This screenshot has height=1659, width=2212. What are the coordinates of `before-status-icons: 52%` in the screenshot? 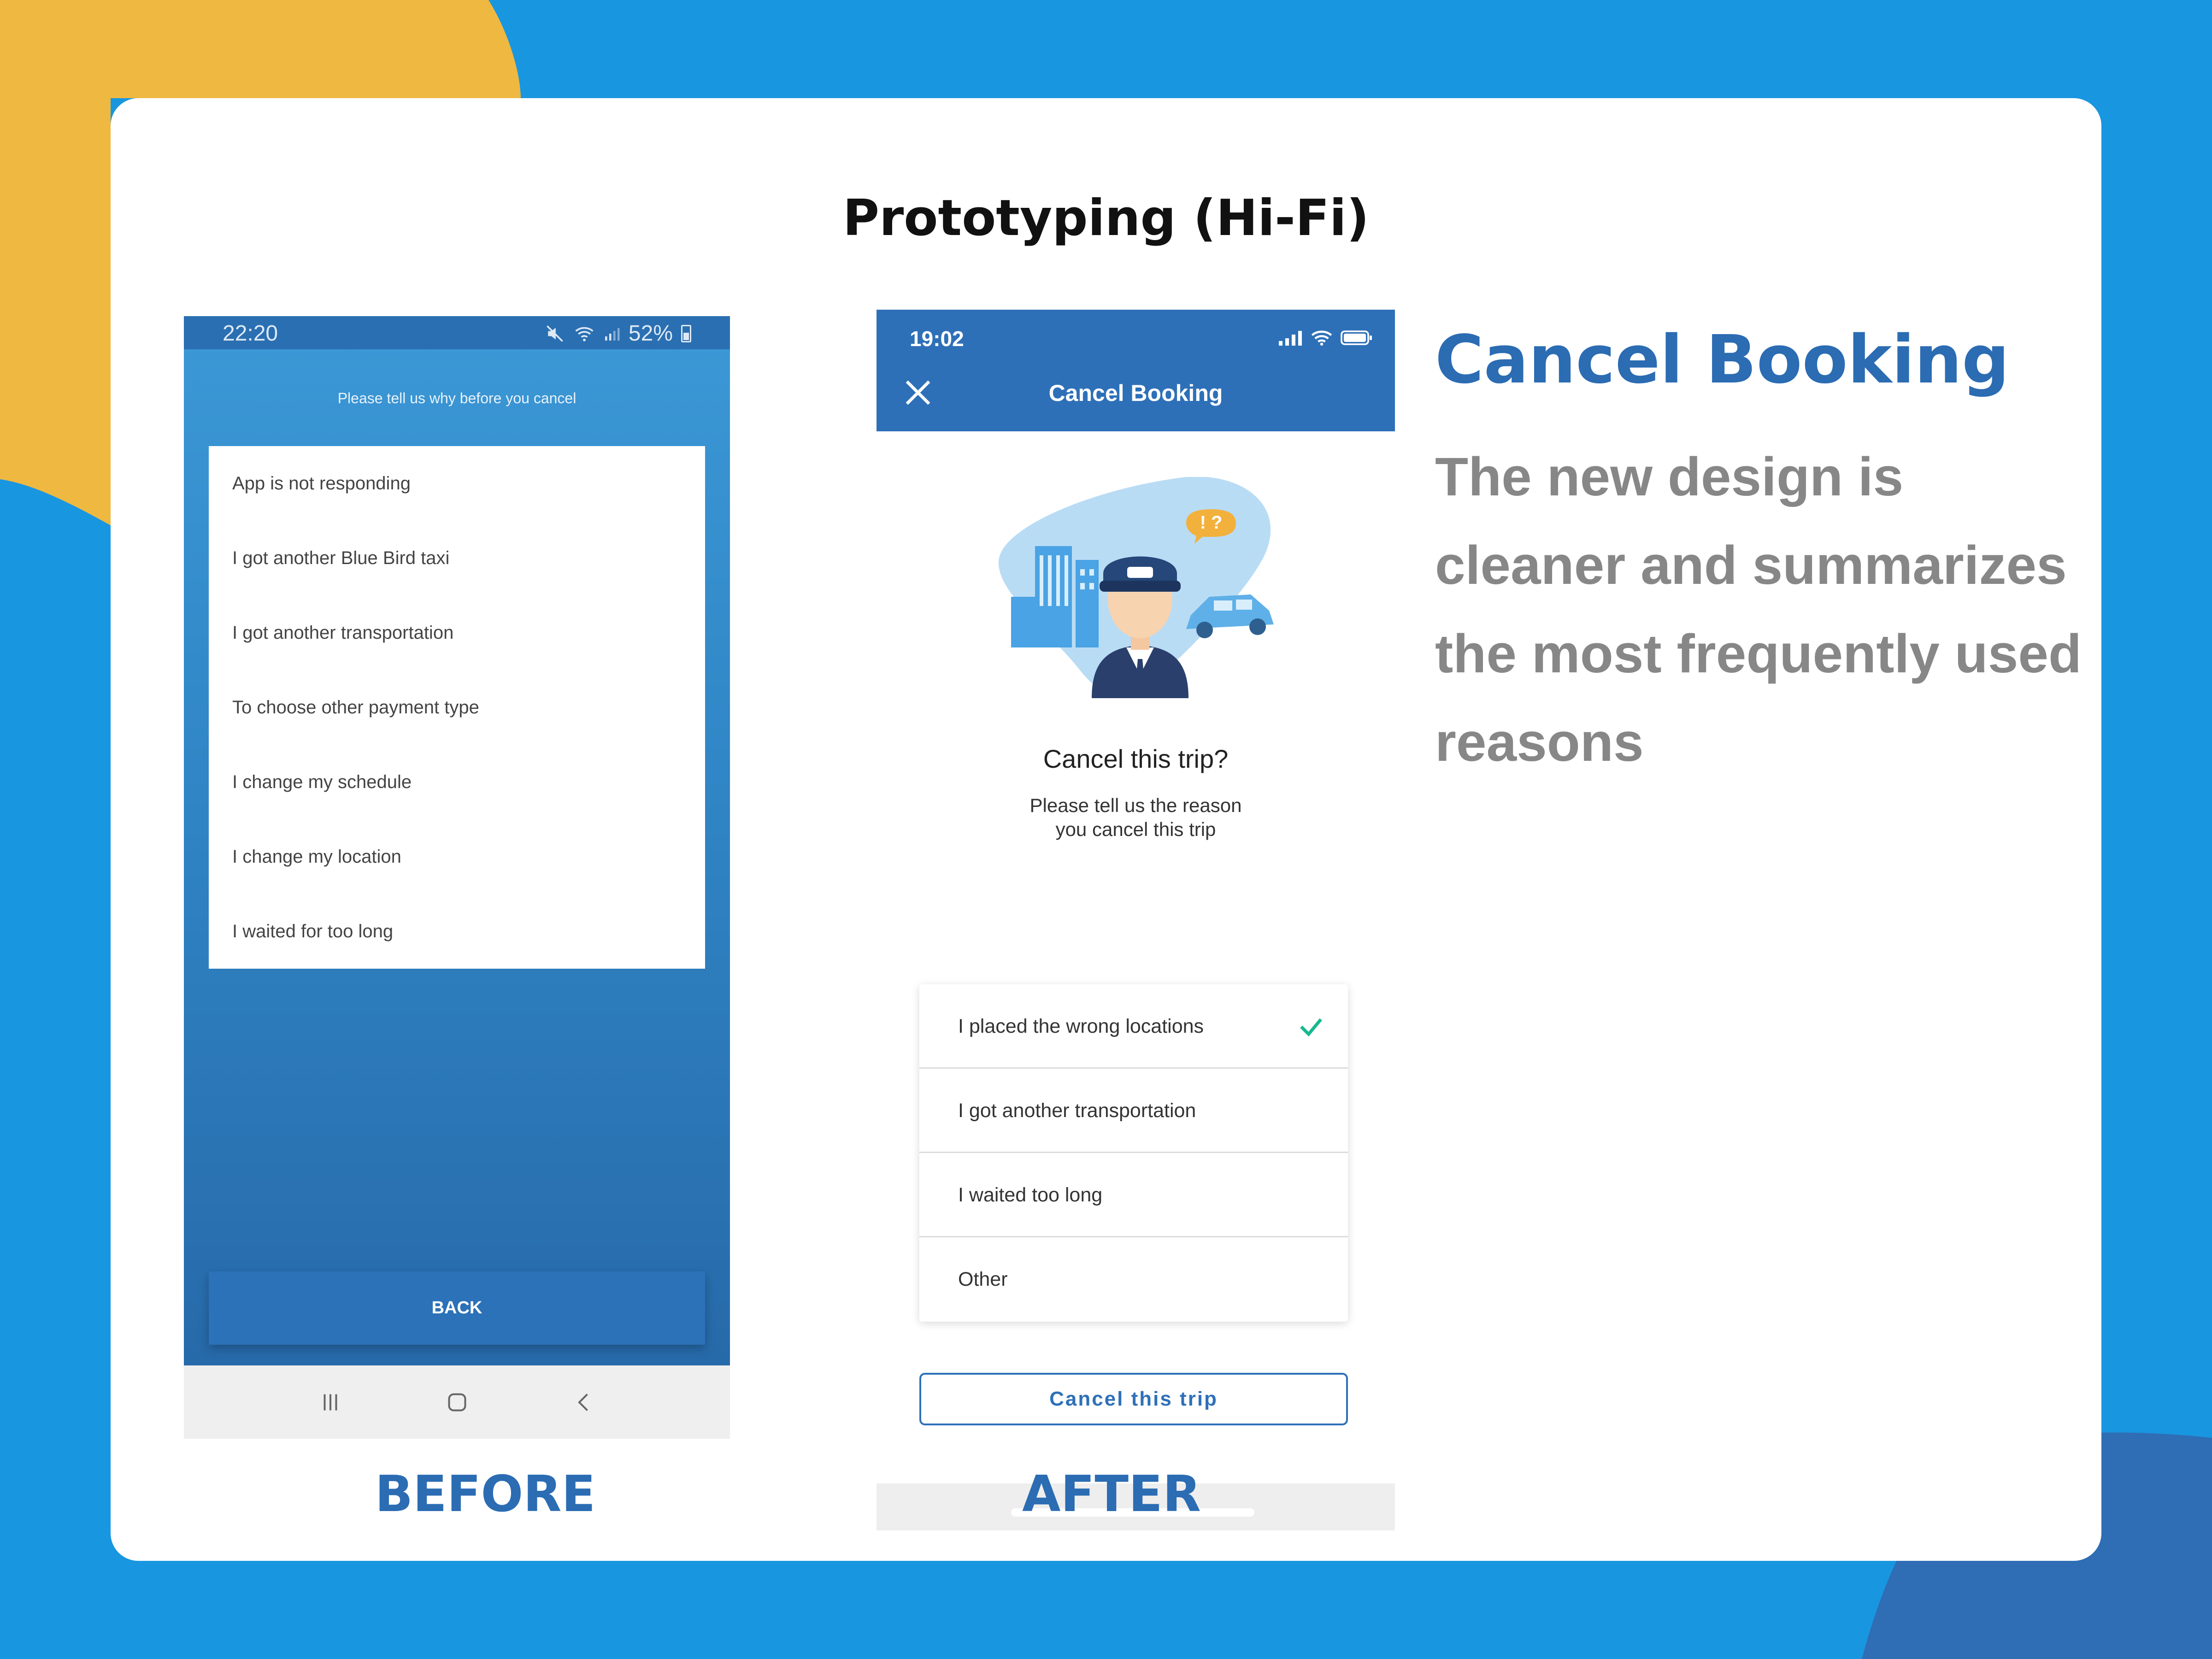 It's located at (618, 333).